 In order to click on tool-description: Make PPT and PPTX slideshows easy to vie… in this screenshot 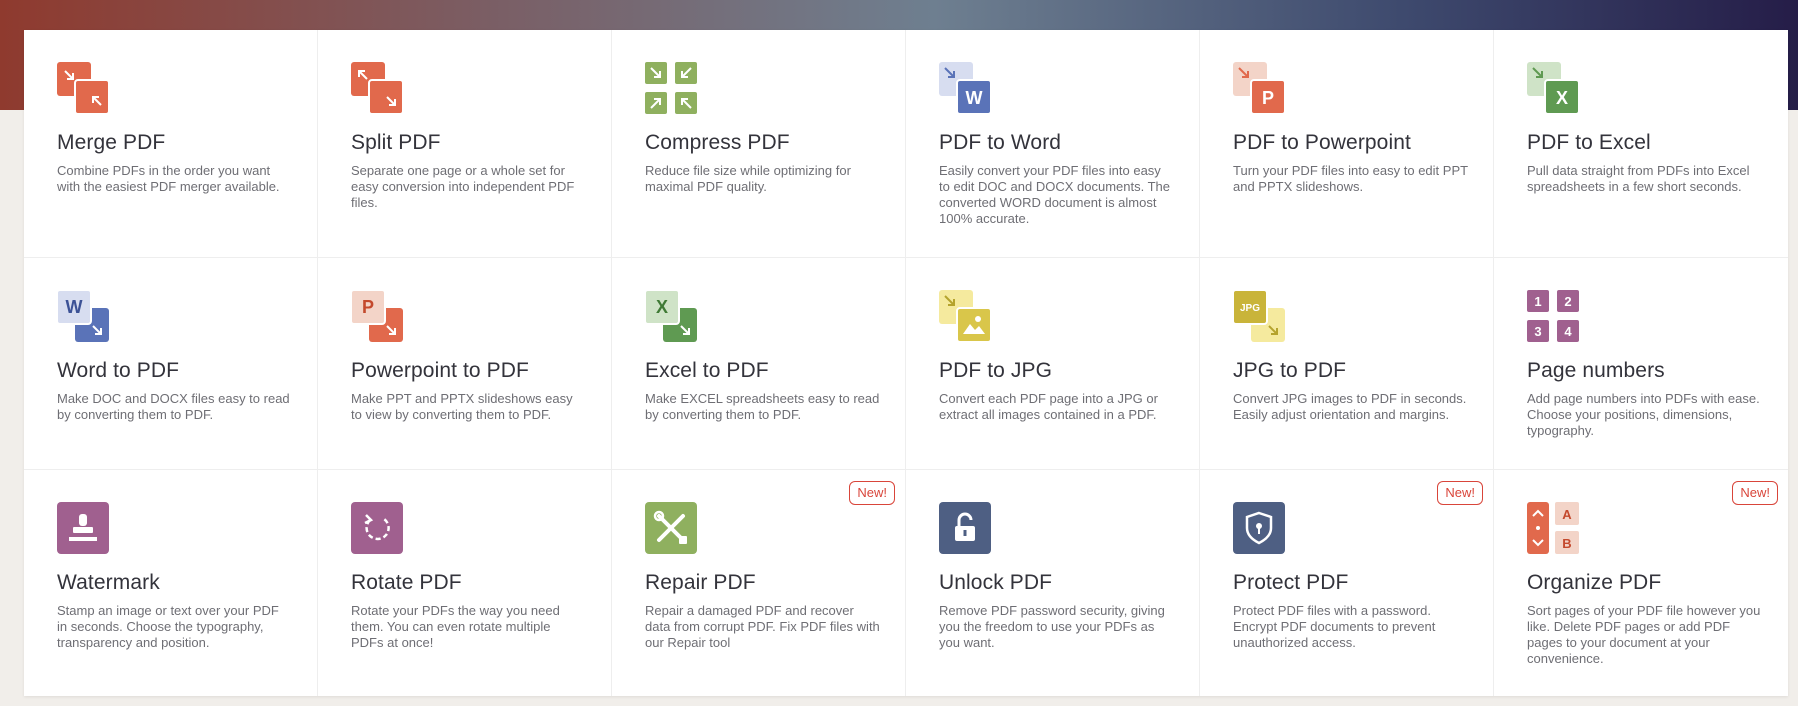, I will do `click(462, 406)`.